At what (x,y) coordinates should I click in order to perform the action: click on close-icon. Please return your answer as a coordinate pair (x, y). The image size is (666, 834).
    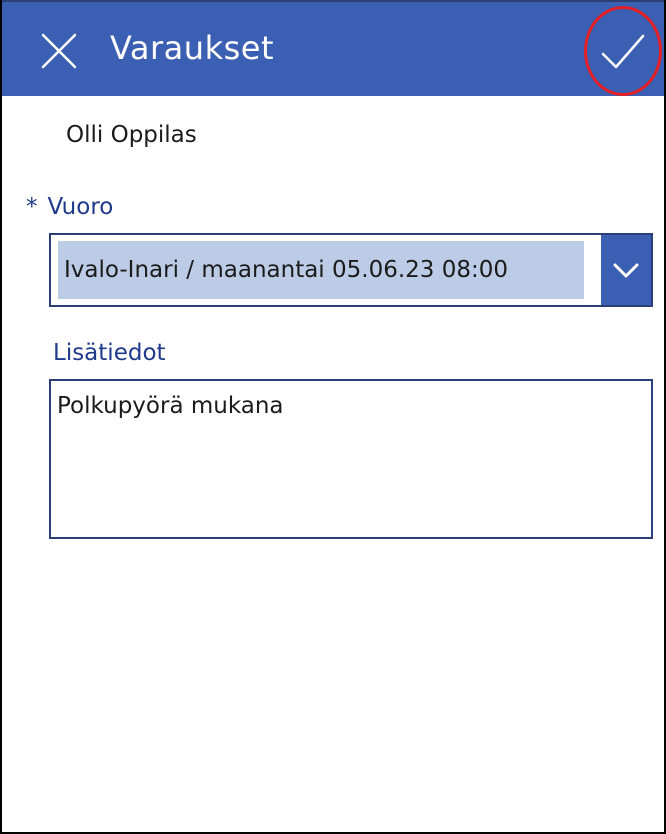
    Looking at the image, I should click on (59, 51).